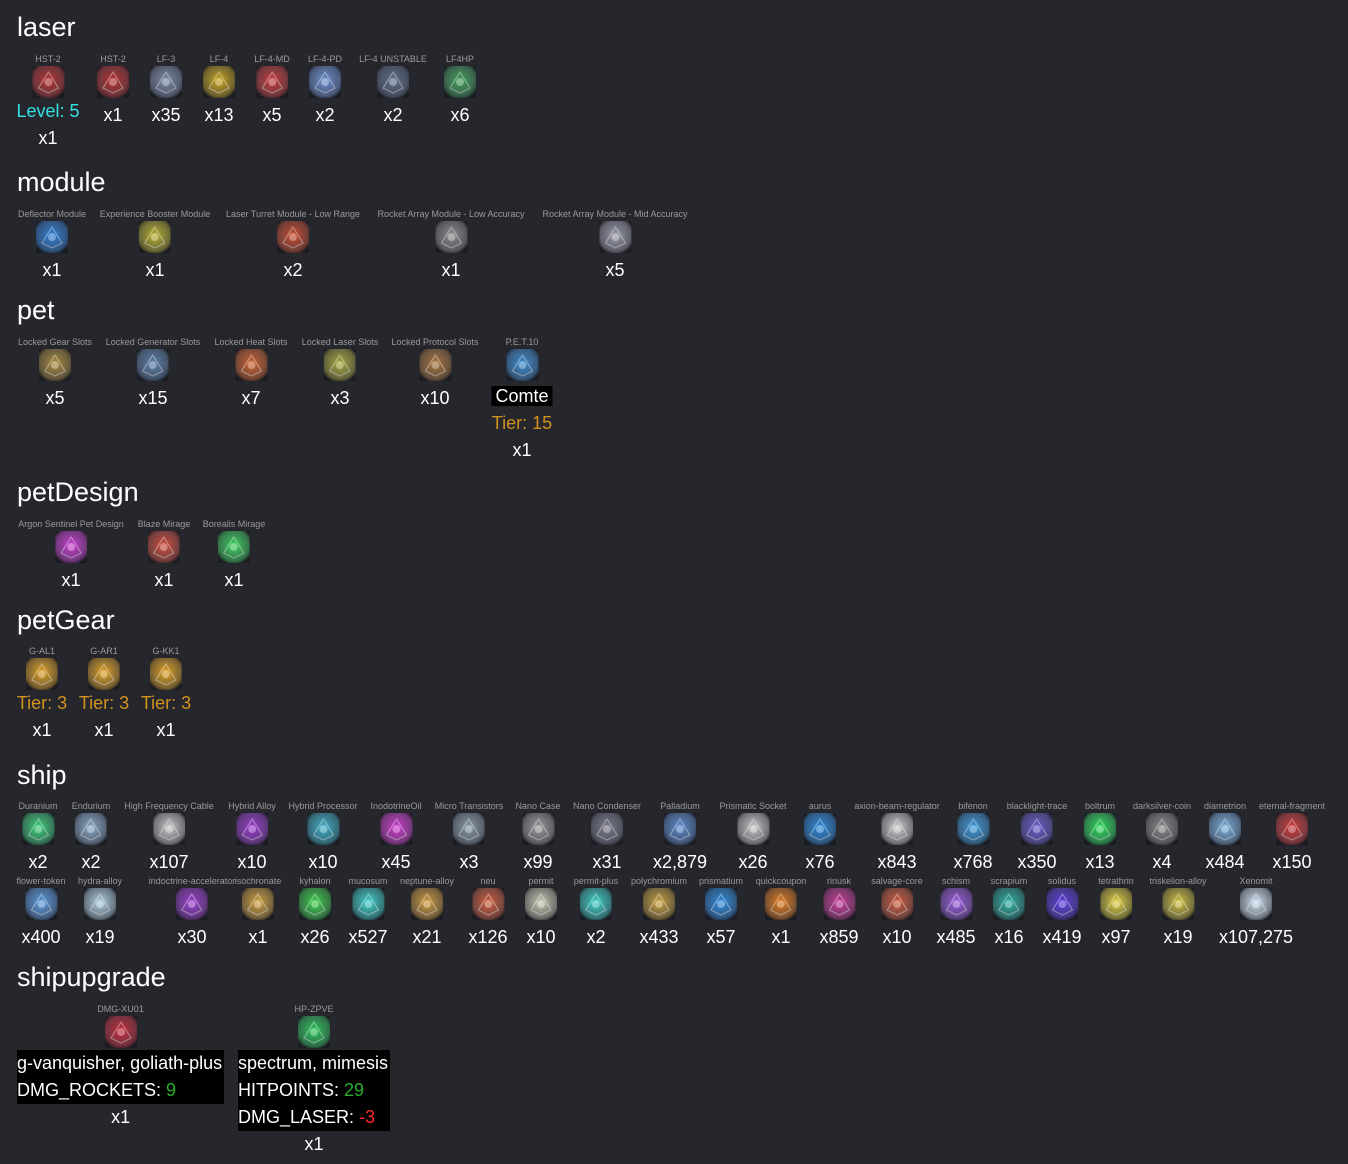 The image size is (1348, 1164). I want to click on palladium-icon, so click(679, 829).